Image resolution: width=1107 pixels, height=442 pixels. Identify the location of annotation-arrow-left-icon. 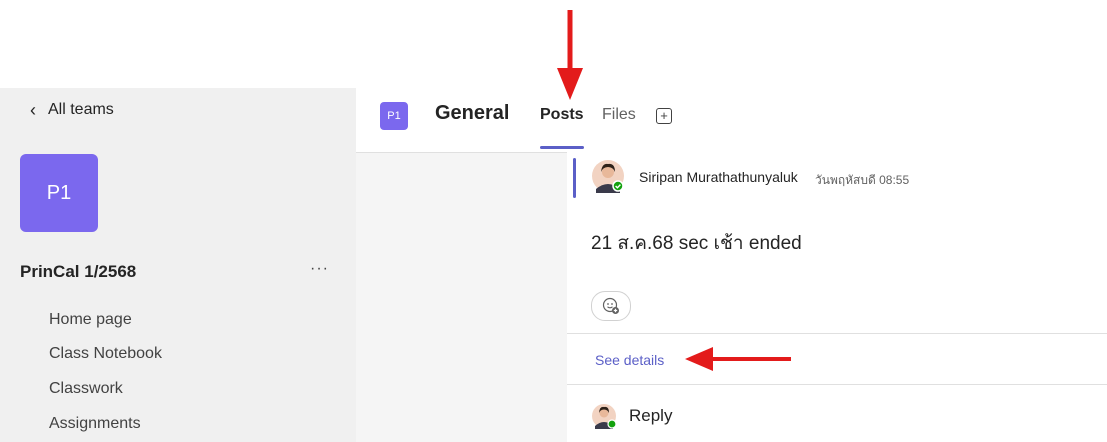
(738, 359).